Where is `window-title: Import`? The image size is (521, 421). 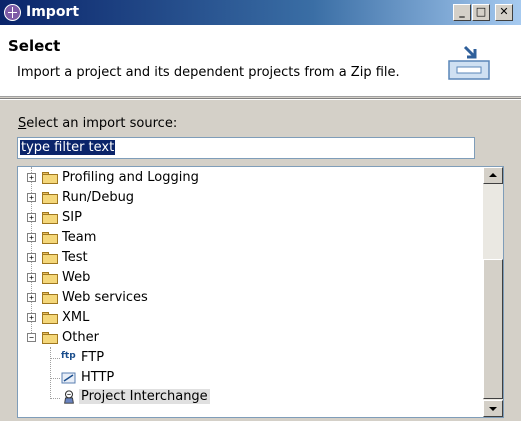 window-title: Import is located at coordinates (53, 12).